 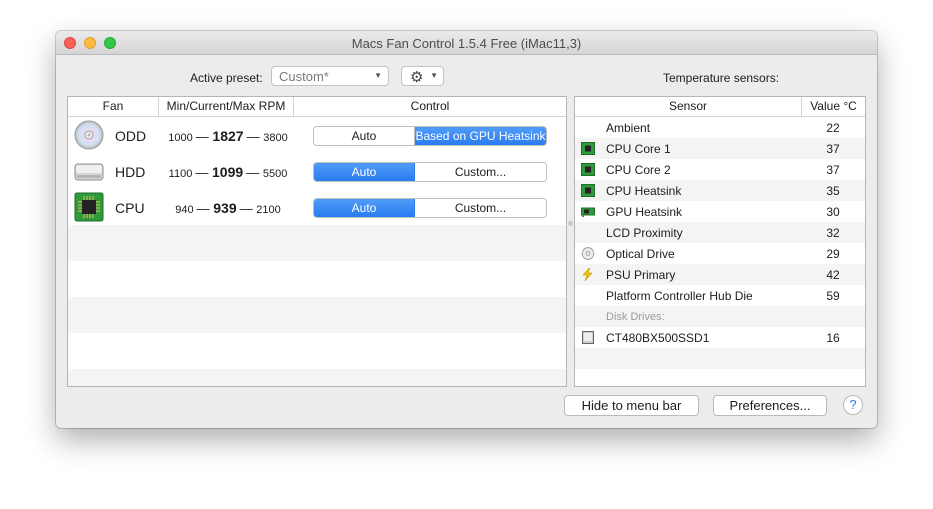 I want to click on sensor-name: CT480BX500SSD1, so click(x=658, y=338).